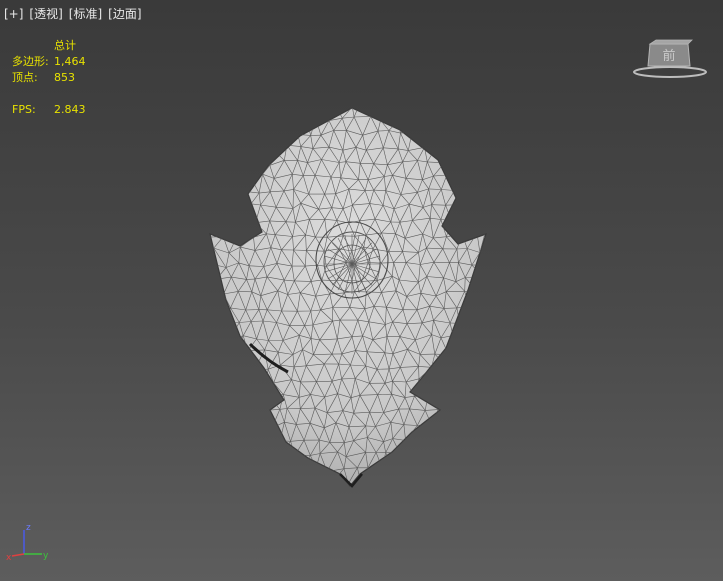 The width and height of the screenshot is (723, 581). What do you see at coordinates (670, 42) in the screenshot?
I see `viewcube-top-face` at bounding box center [670, 42].